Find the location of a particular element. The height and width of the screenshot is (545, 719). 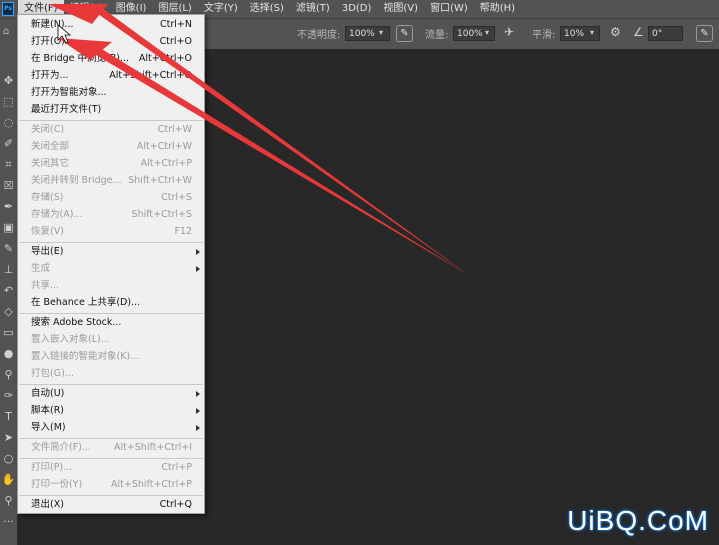

crop-tool-icon: ⌗ is located at coordinates (8, 164).